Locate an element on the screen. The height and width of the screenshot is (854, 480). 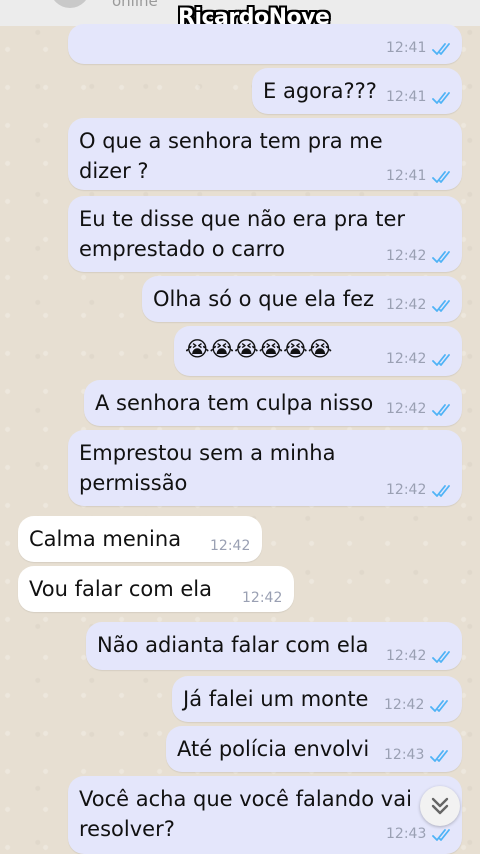
outgoing-message: Não adianta falar com ela 12:42 is located at coordinates (274, 646).